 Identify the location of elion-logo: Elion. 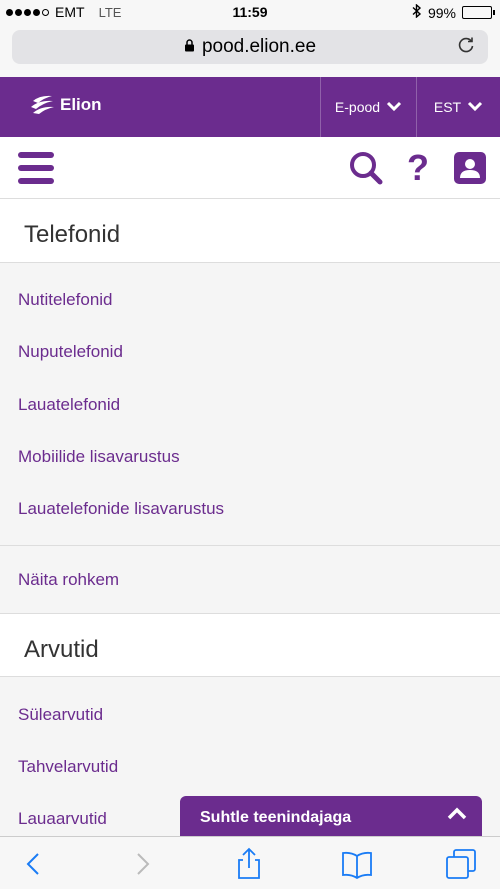
(66, 105).